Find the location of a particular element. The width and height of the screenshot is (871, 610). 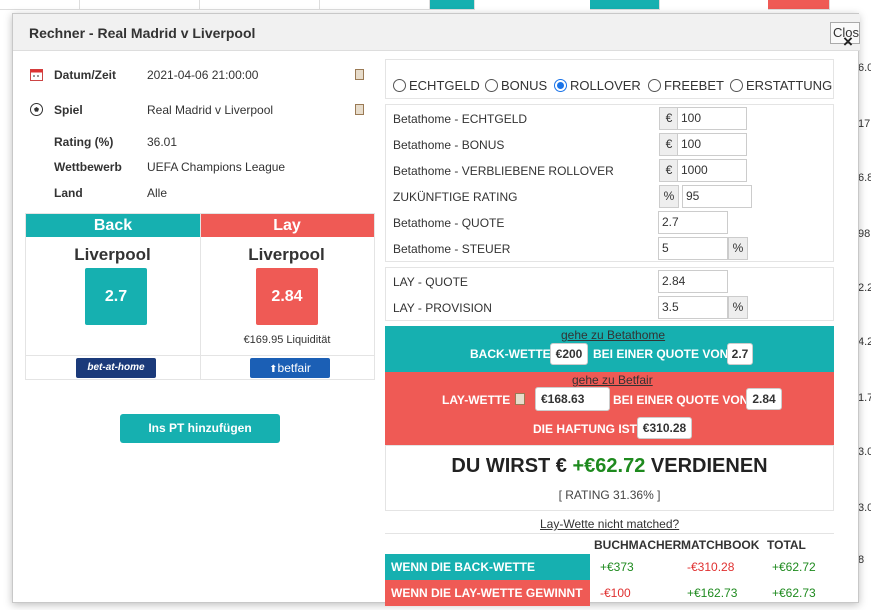

profit-headline: DU WIRST € +€62.72 VERDIENEN is located at coordinates (609, 466).